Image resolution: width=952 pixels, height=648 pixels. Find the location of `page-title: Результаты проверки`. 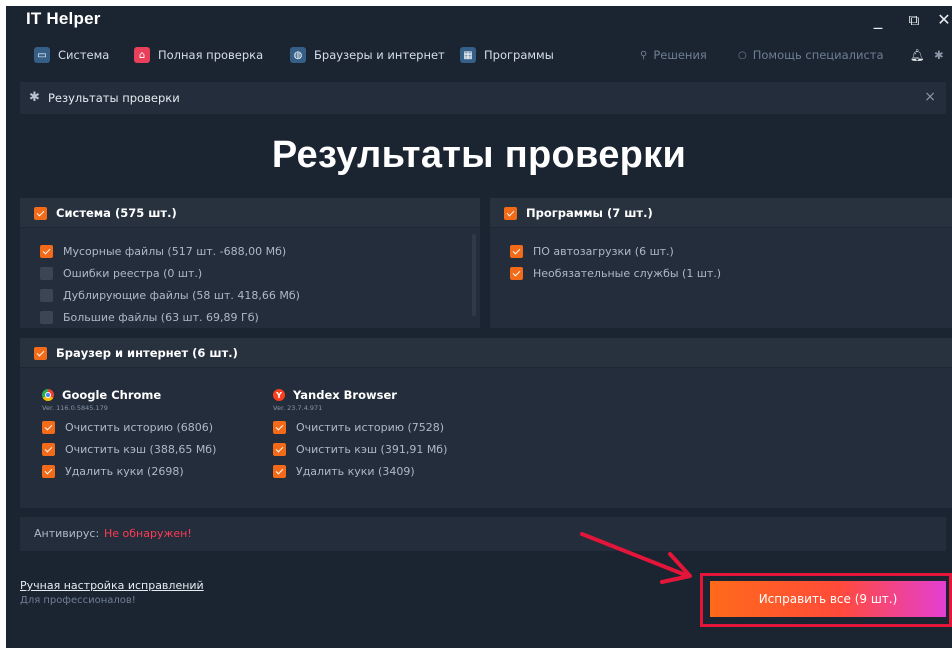

page-title: Результаты проверки is located at coordinates (479, 155).